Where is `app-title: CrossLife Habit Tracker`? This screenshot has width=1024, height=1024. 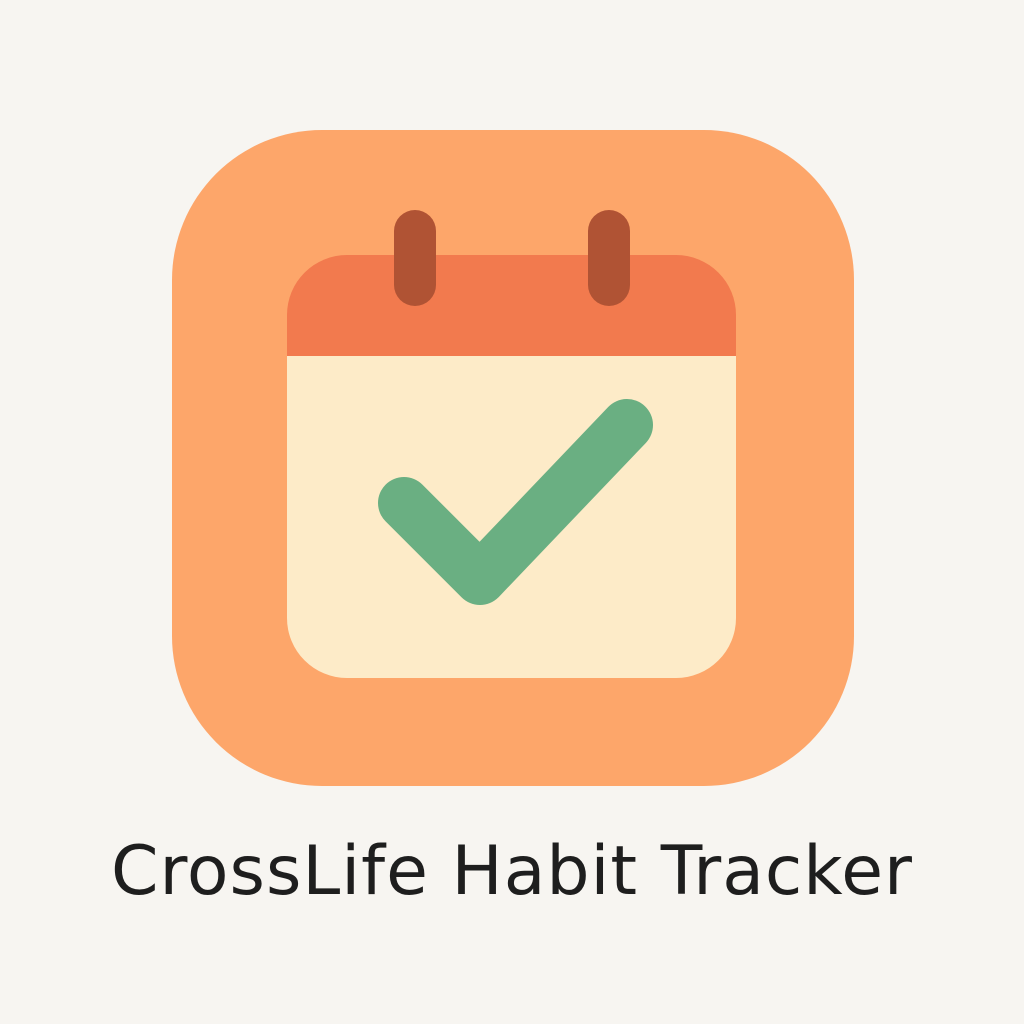 app-title: CrossLife Habit Tracker is located at coordinates (511, 871).